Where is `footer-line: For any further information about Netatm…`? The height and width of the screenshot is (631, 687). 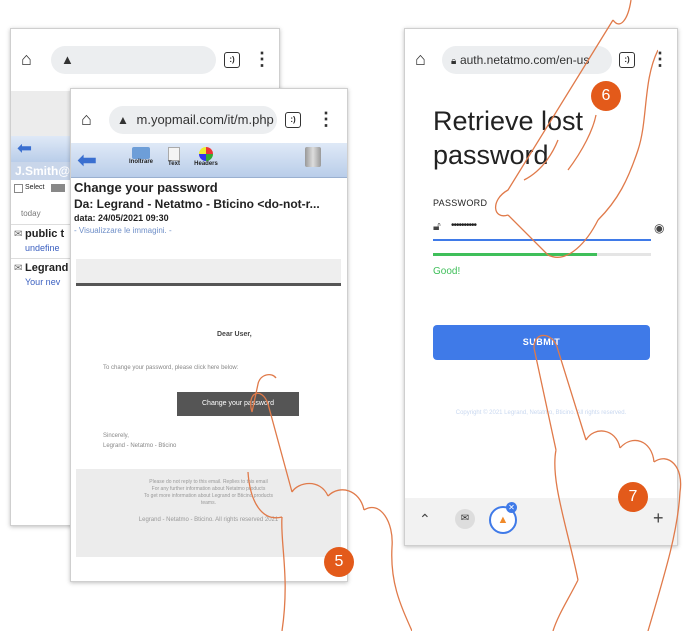
footer-line: For any further information about Netatm… is located at coordinates (208, 489).